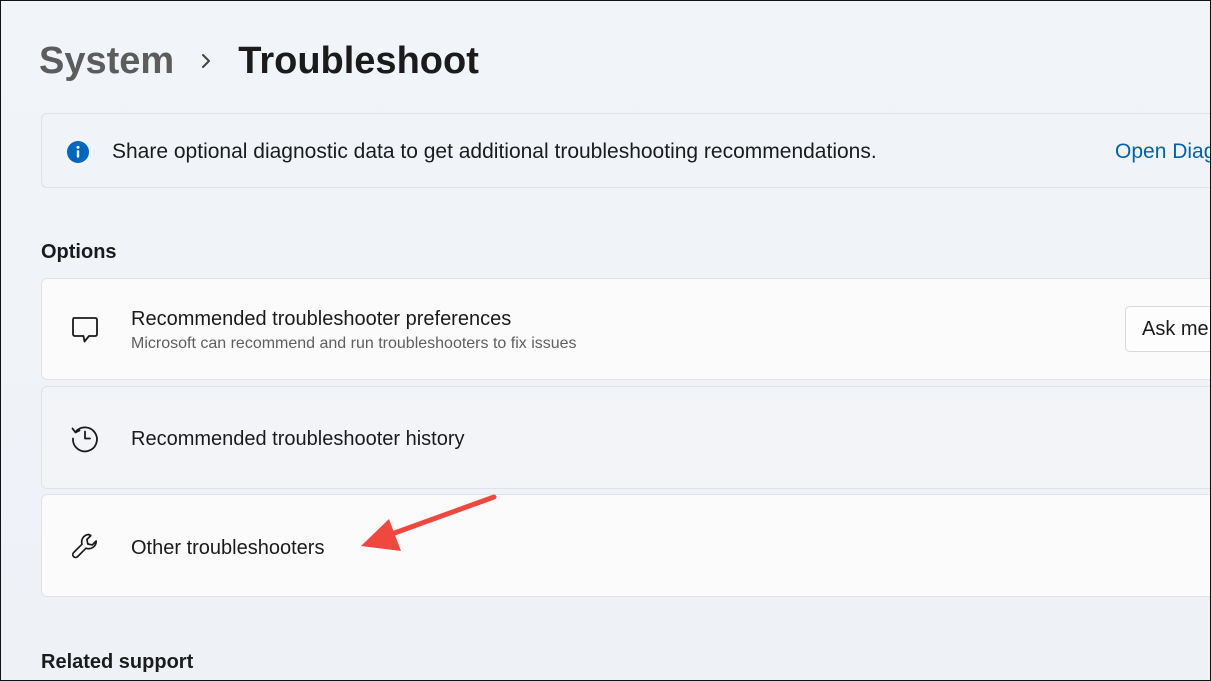 The width and height of the screenshot is (1211, 681). I want to click on breadcrumb-system: System, so click(106, 61).